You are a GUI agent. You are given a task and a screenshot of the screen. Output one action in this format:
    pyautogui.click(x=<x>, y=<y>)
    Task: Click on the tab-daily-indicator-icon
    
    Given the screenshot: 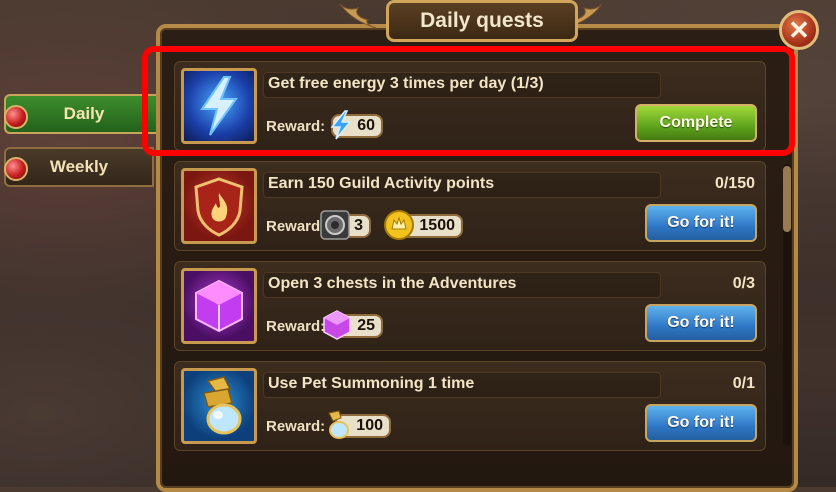 What is the action you would take?
    pyautogui.click(x=16, y=117)
    